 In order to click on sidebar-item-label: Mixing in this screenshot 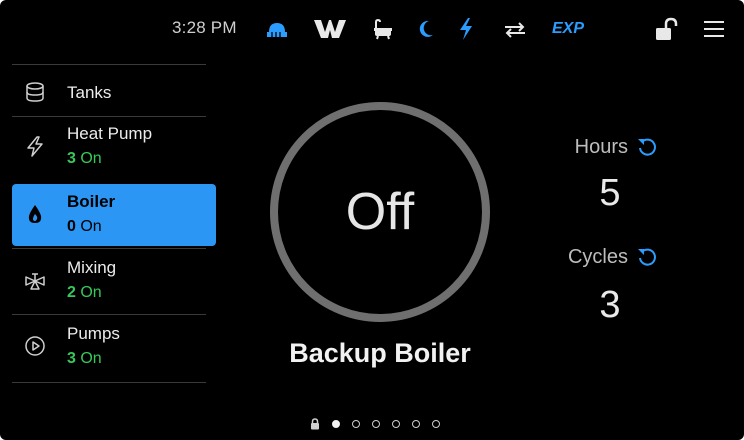, I will do `click(92, 267)`.